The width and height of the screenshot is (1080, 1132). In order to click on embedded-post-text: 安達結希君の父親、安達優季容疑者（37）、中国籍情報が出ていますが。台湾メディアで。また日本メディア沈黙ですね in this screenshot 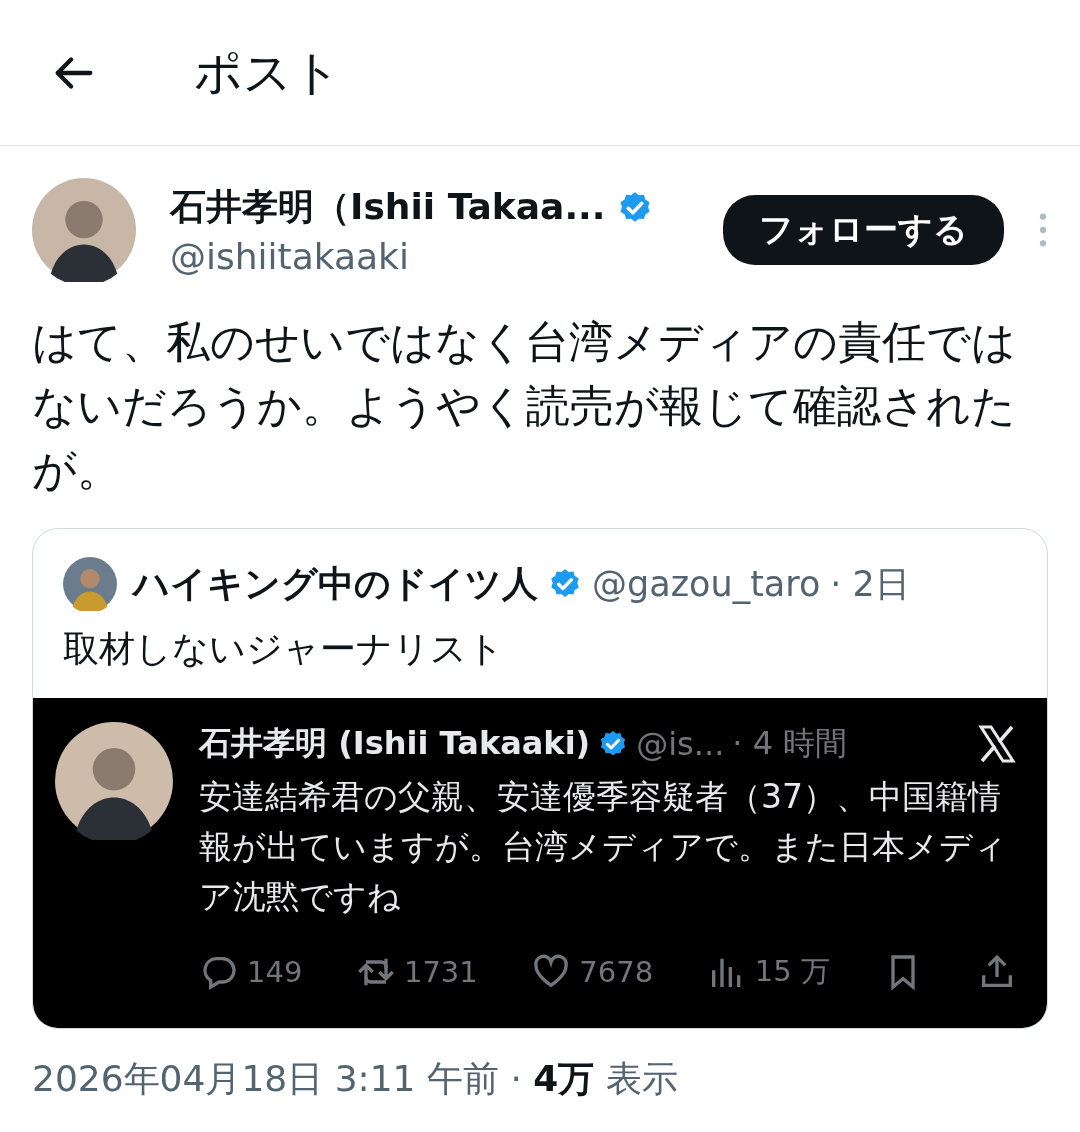, I will do `click(603, 847)`.